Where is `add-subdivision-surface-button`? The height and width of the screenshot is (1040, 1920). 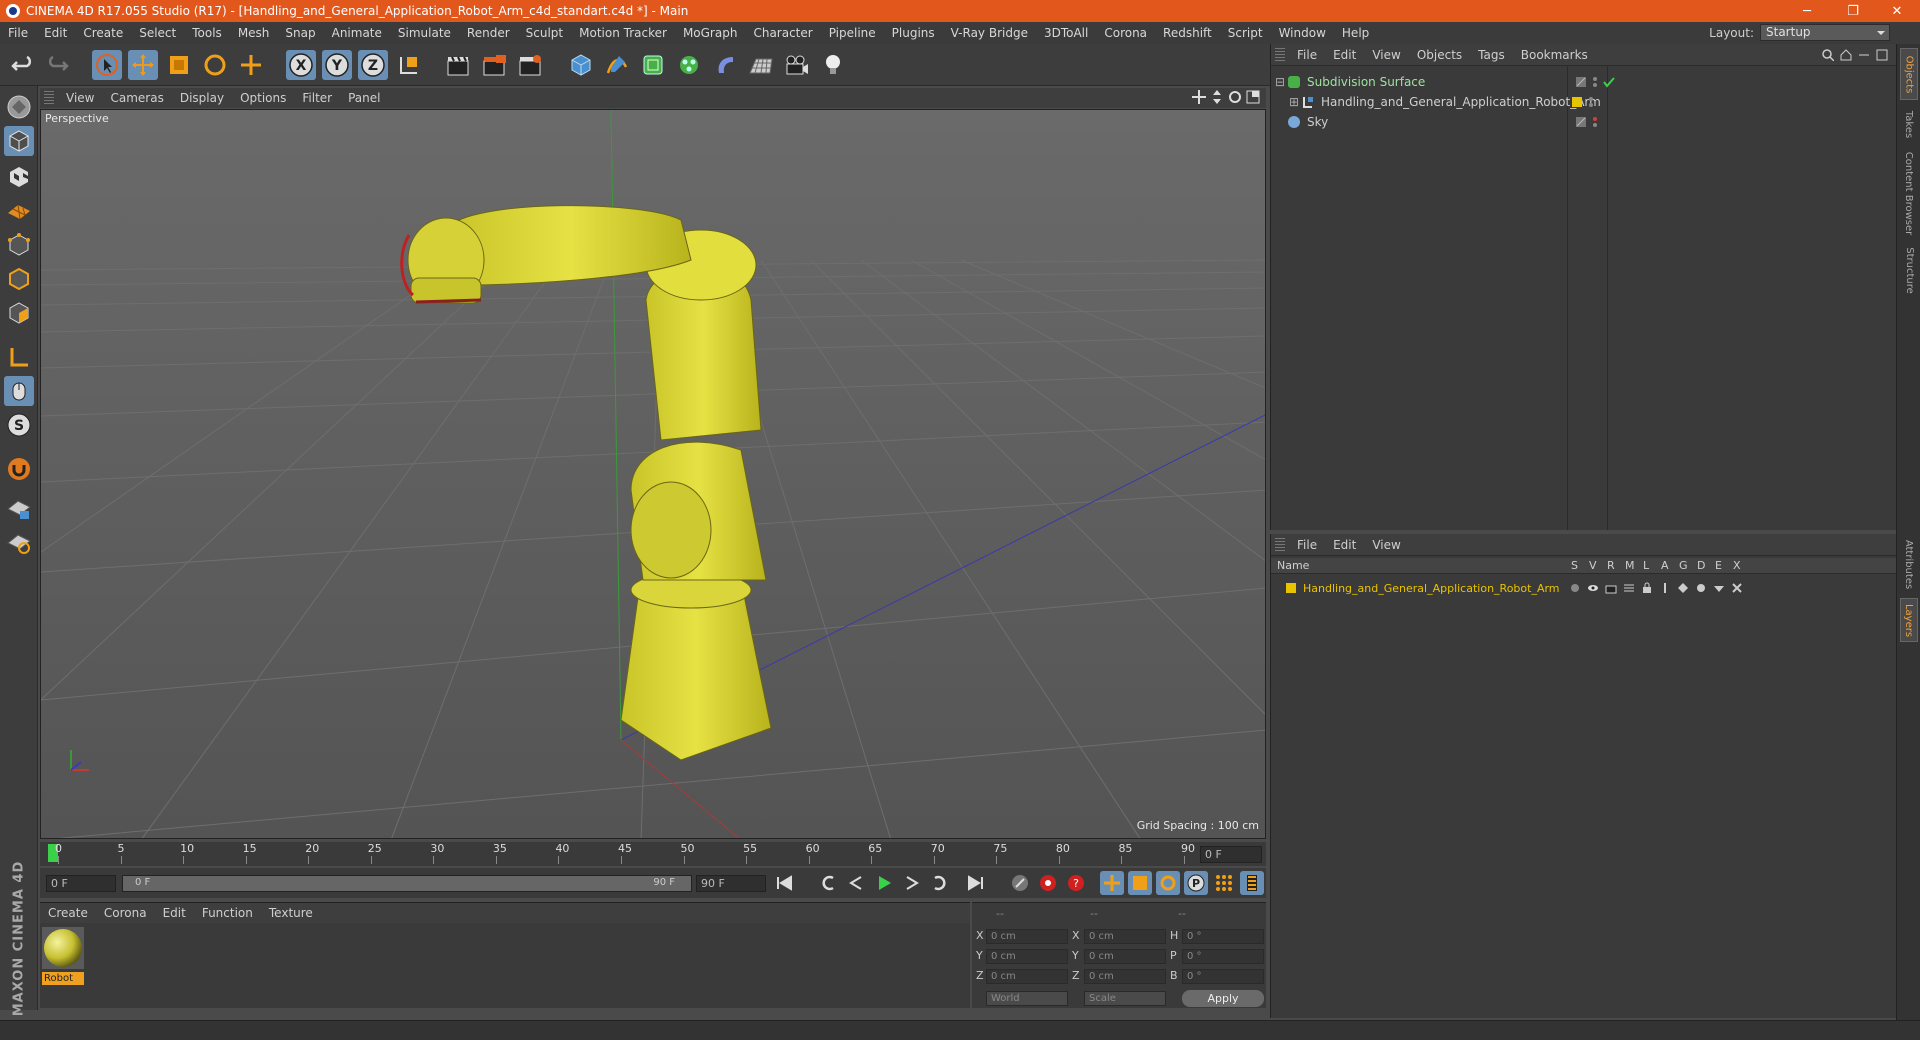
add-subdivision-surface-button is located at coordinates (653, 65).